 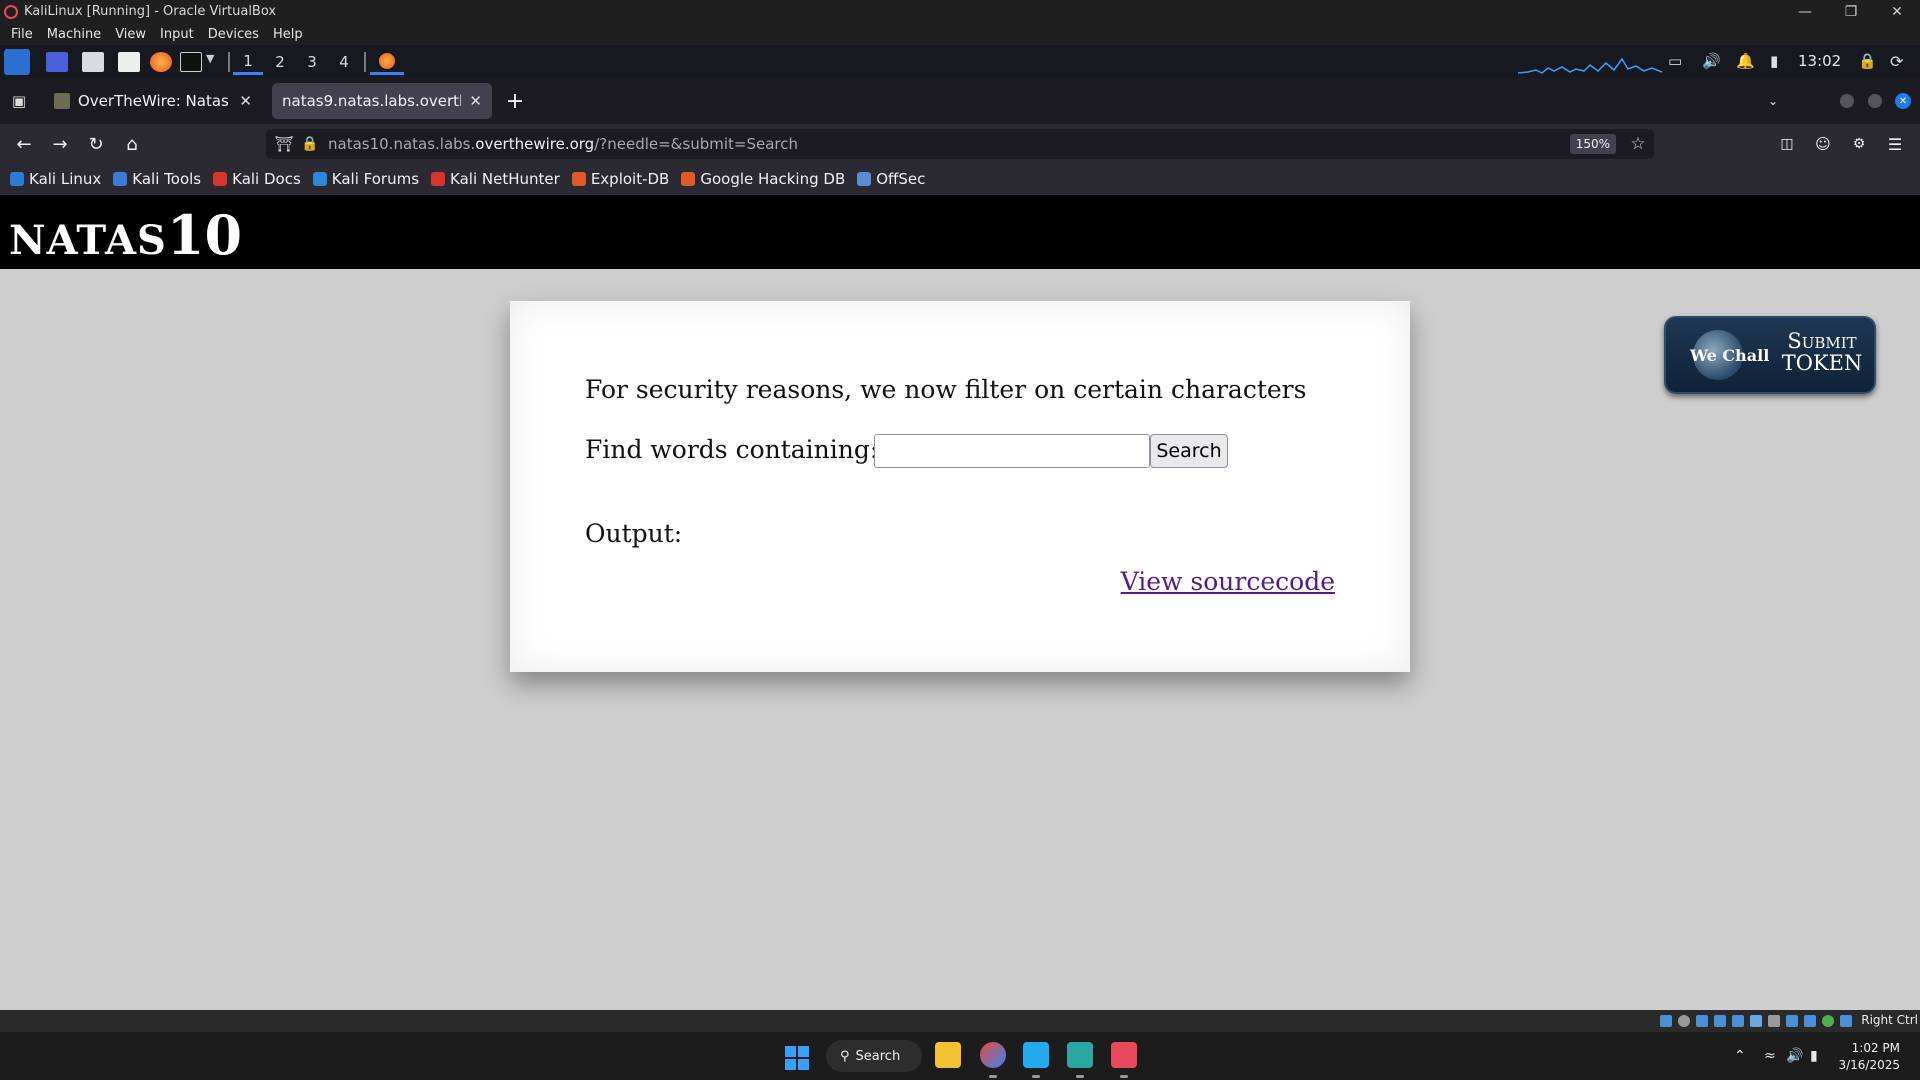 I want to click on exploit-db-icon, so click(x=578, y=179).